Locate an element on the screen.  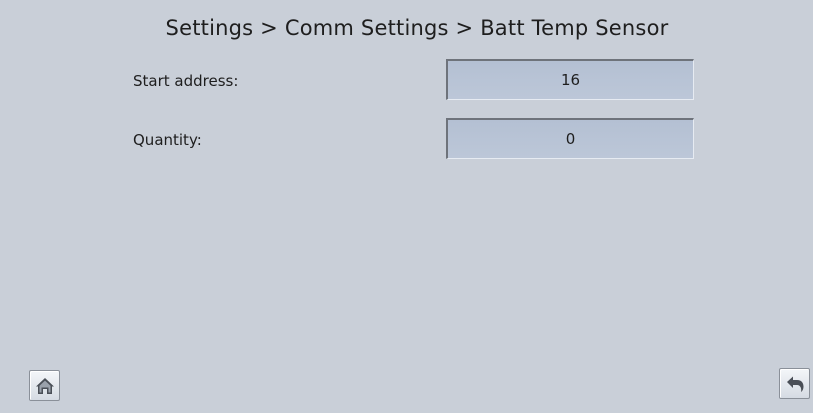
home-button is located at coordinates (44, 385).